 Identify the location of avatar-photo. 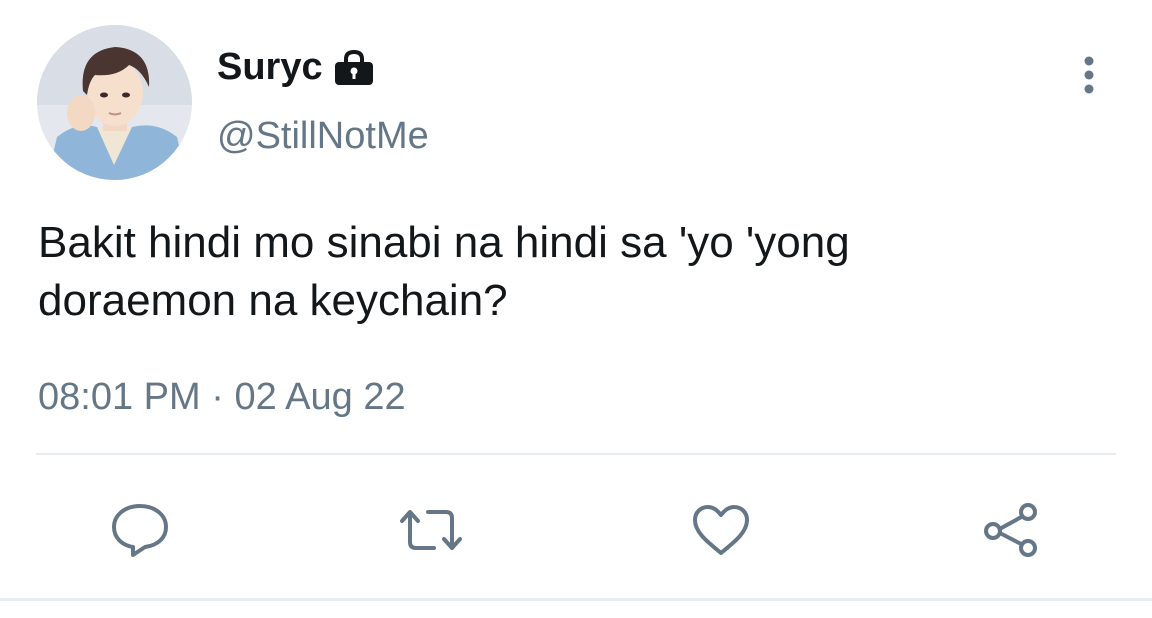
(114, 102).